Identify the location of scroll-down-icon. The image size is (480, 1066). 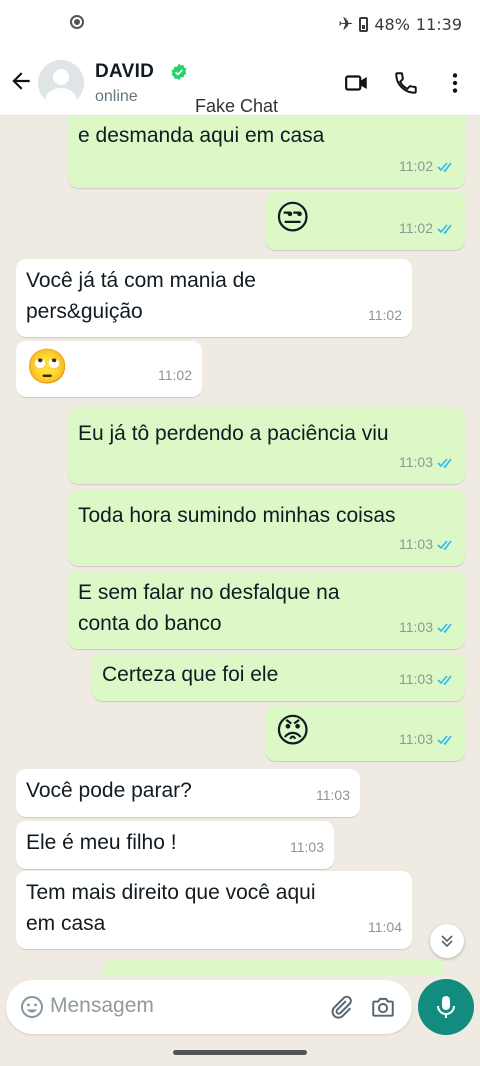
(447, 941).